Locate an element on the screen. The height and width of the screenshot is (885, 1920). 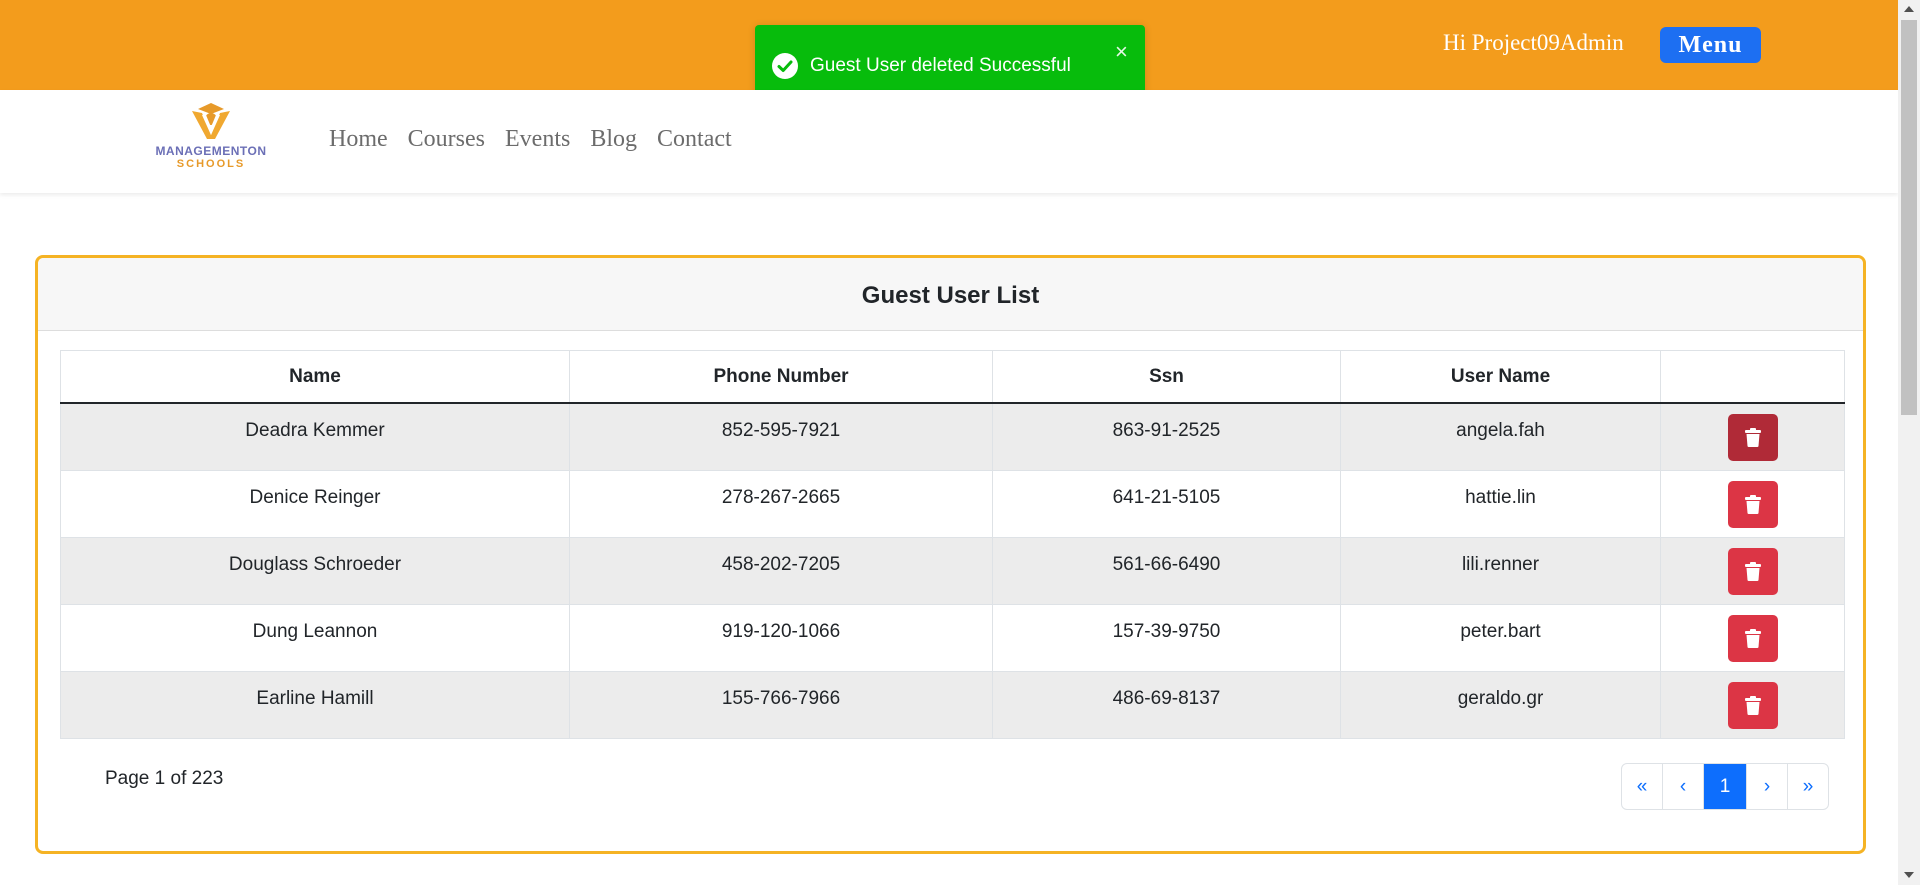
cell-ssn: 561-66-6490 is located at coordinates (1166, 570).